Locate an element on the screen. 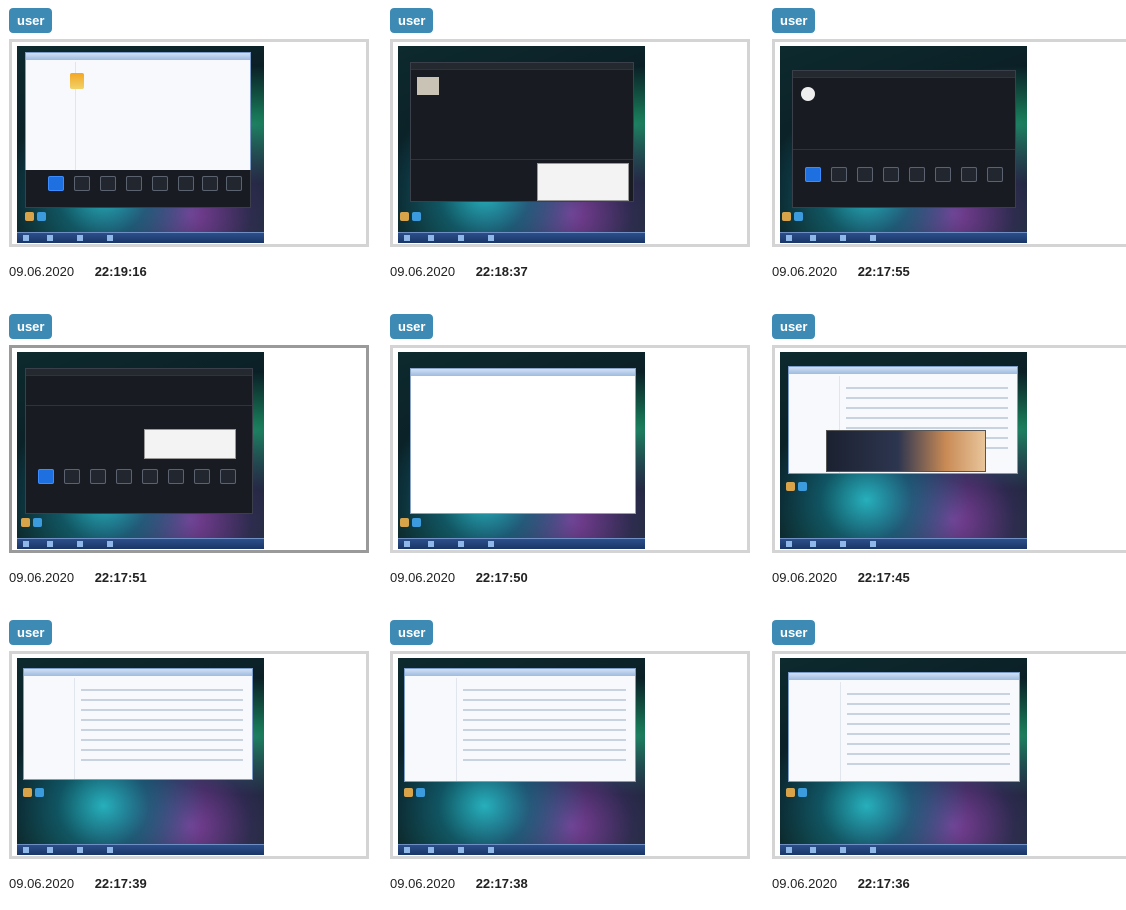  capture-time: 22:17:39 is located at coordinates (120, 883).